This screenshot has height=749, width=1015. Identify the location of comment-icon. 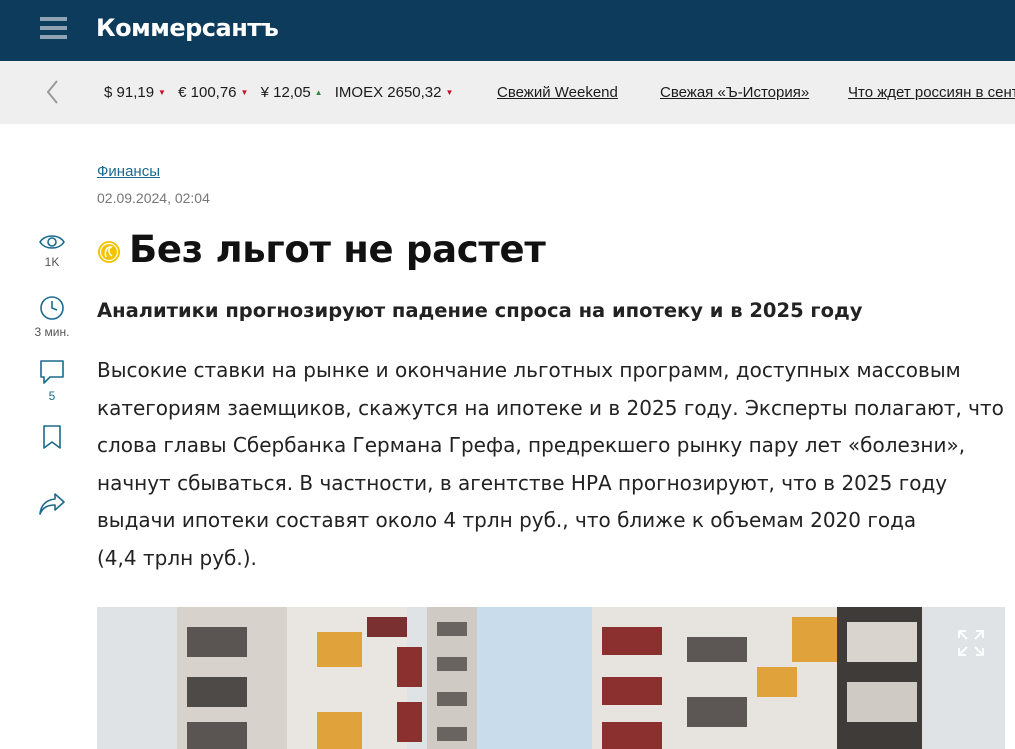
(52, 372).